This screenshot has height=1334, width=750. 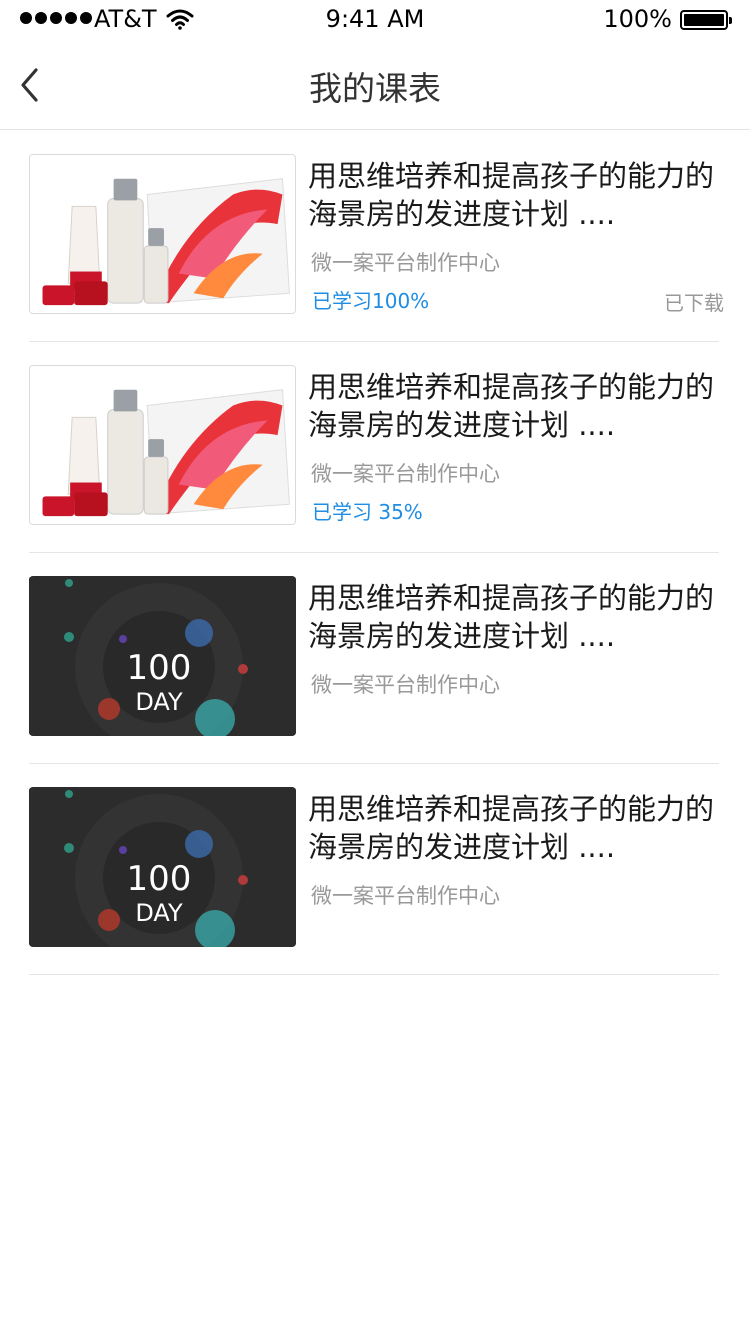 I want to click on course-progress: 已学习 35%, so click(x=367, y=512).